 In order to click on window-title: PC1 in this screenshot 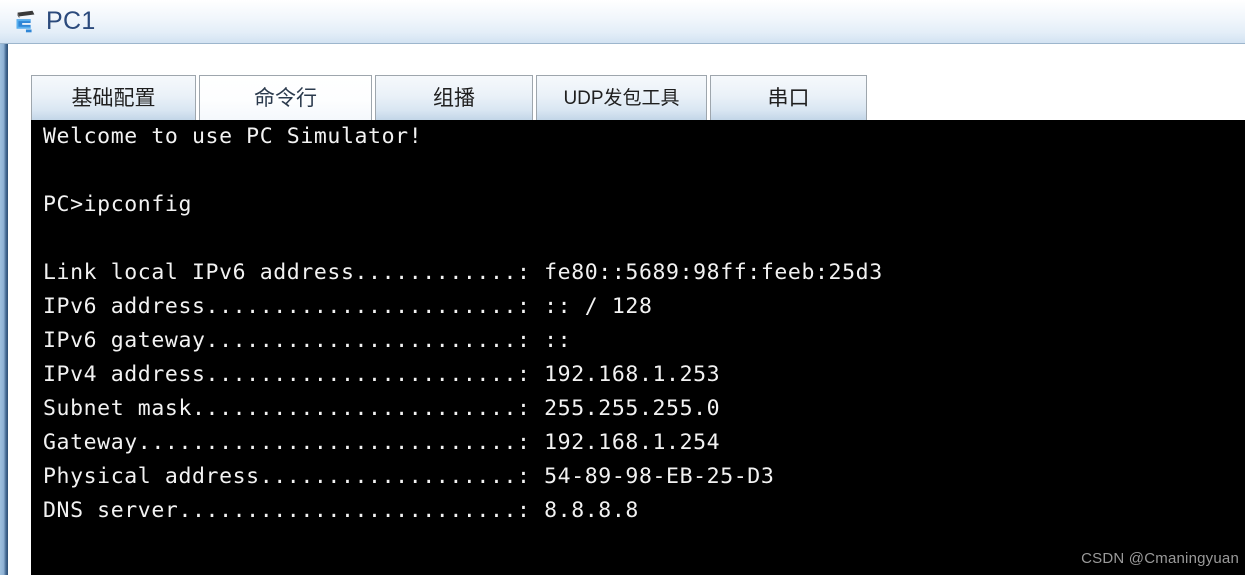, I will do `click(71, 21)`.